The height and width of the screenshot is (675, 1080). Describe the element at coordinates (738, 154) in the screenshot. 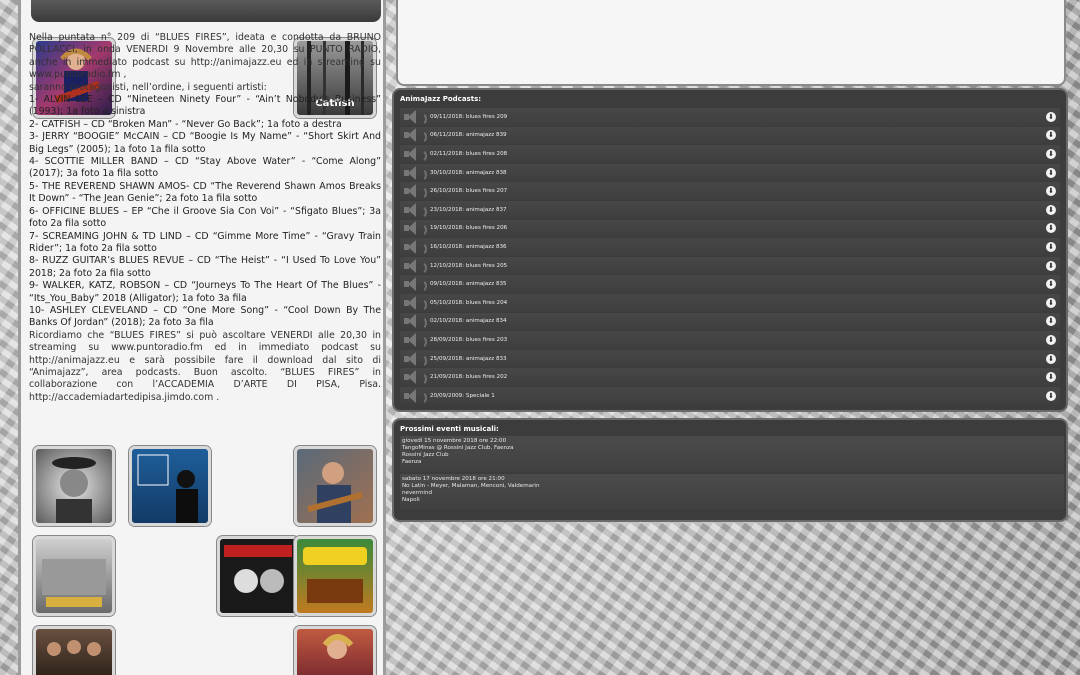

I see `podcast-label: 02/11/2018: blues fires 208` at that location.